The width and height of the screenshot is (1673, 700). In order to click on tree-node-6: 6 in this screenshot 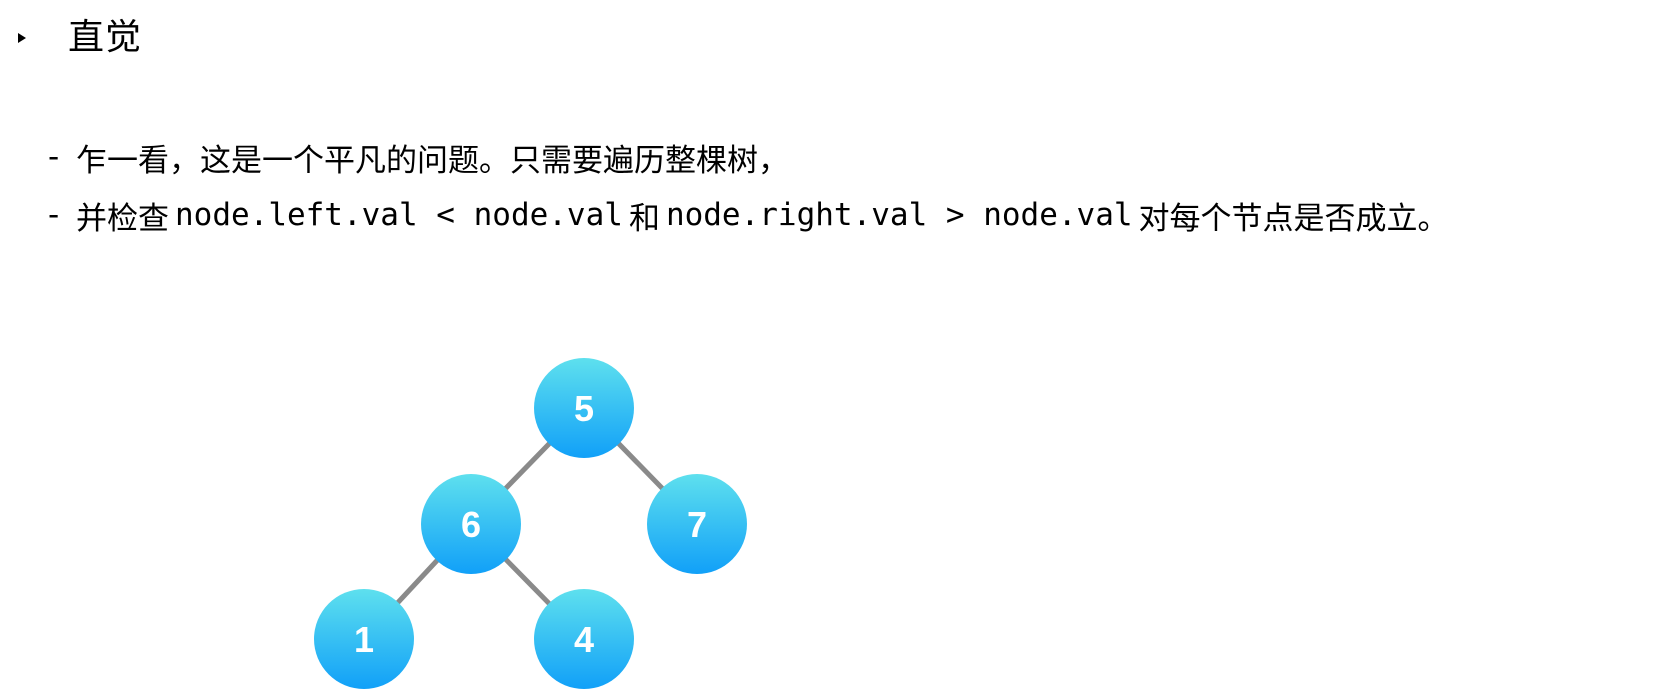, I will do `click(471, 524)`.